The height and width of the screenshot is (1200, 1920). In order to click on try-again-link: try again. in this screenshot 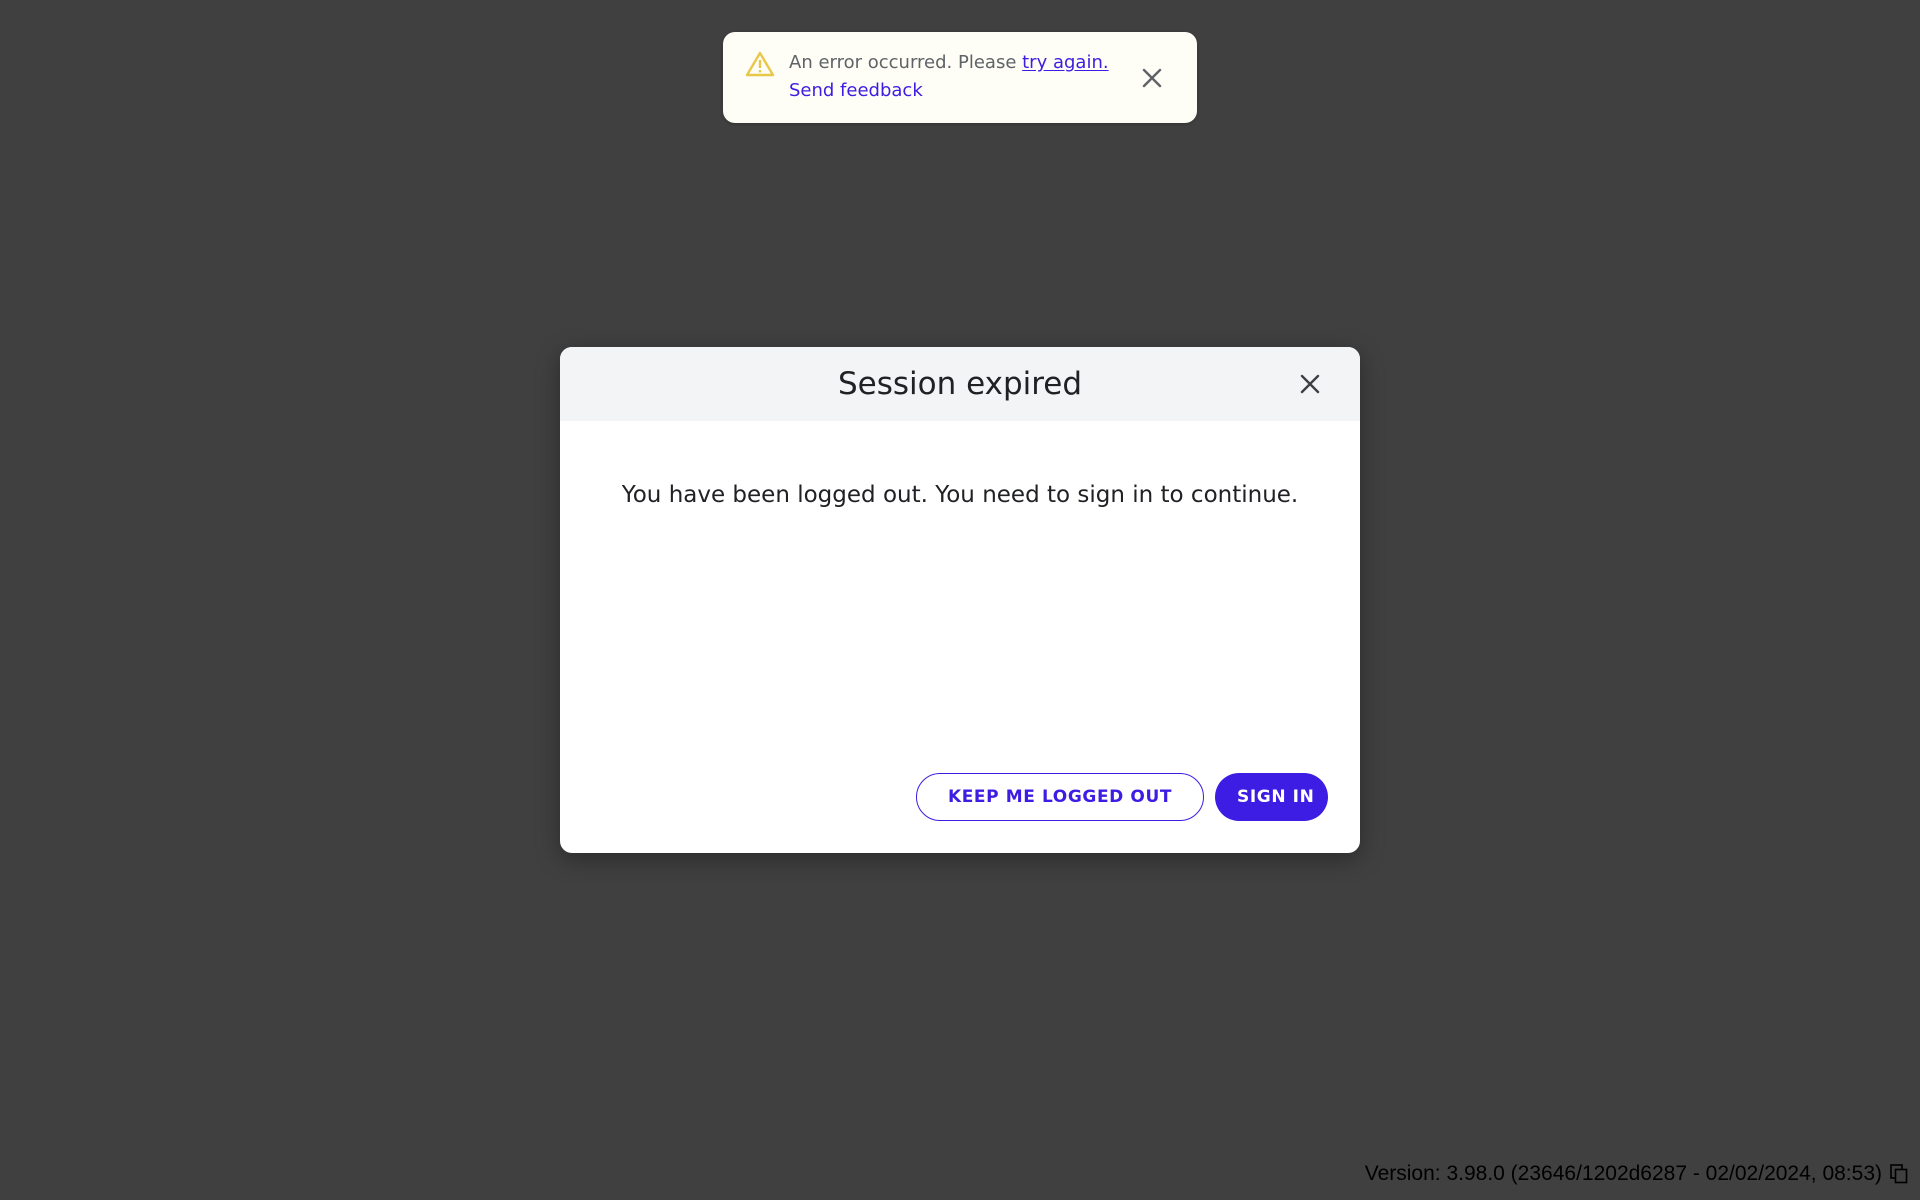, I will do `click(1065, 62)`.